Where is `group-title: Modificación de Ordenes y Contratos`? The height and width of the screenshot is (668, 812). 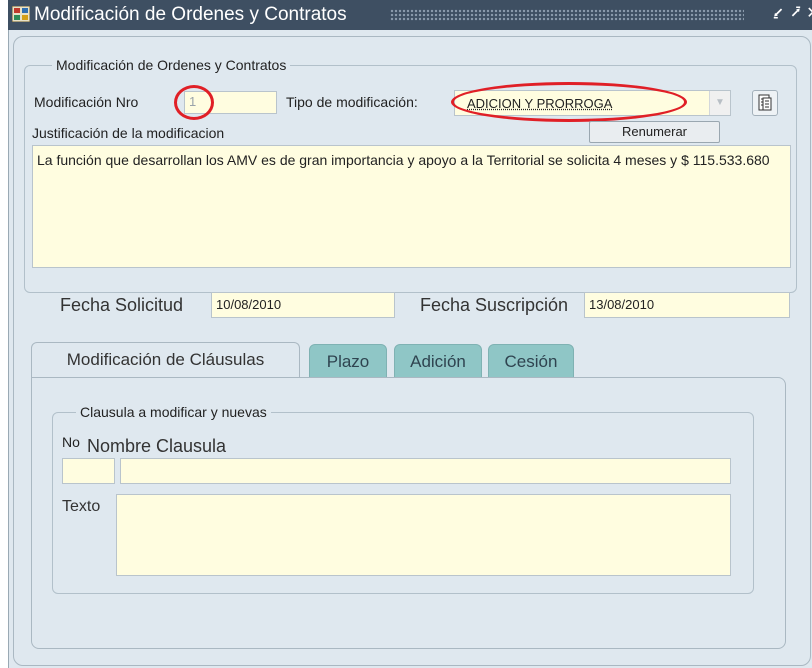 group-title: Modificación de Ordenes y Contratos is located at coordinates (171, 65).